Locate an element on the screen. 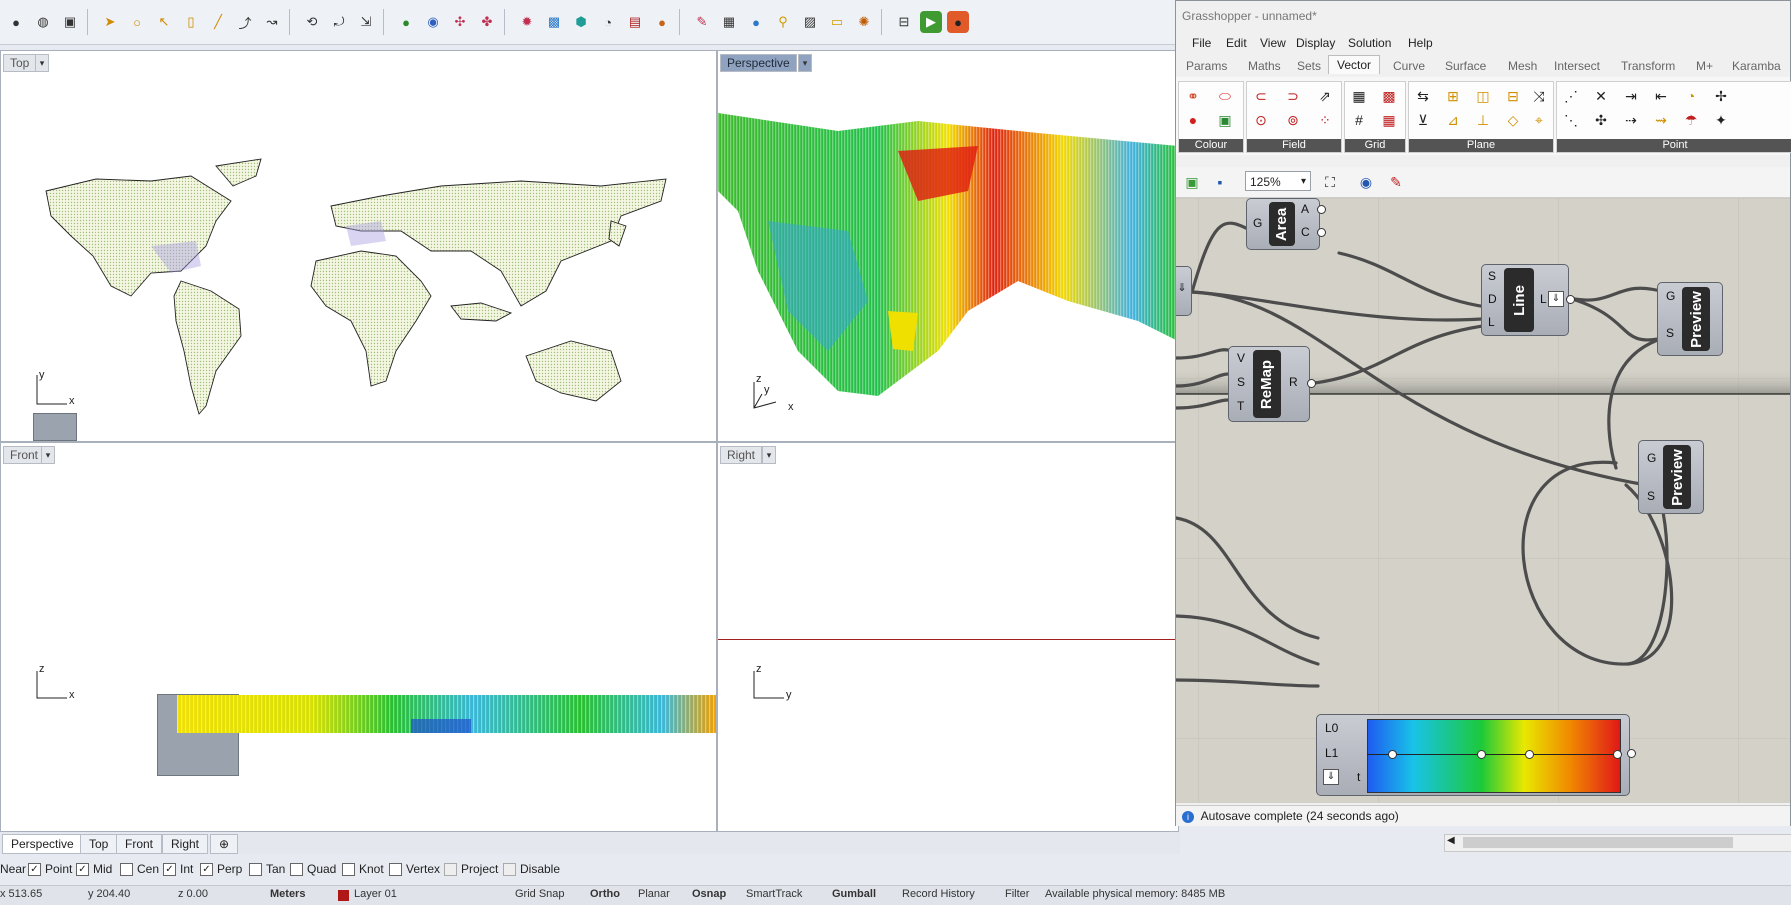 Image resolution: width=1791 pixels, height=905 pixels. point-polar-icon: ◔ is located at coordinates (1691, 96).